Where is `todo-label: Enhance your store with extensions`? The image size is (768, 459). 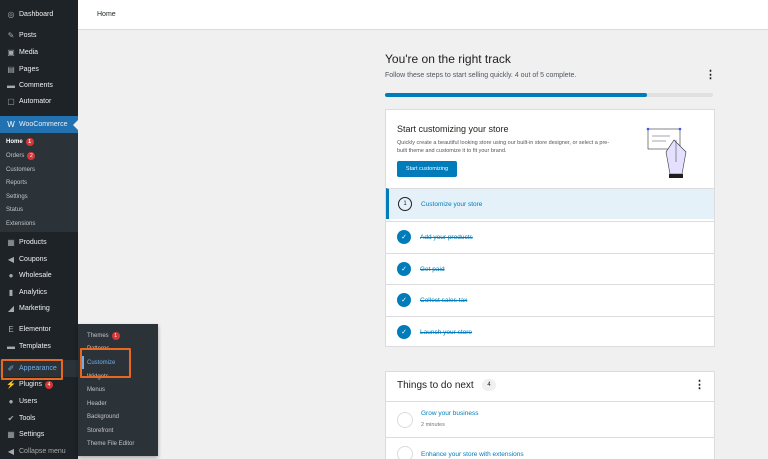
todo-label: Enhance your store with extensions is located at coordinates (472, 454).